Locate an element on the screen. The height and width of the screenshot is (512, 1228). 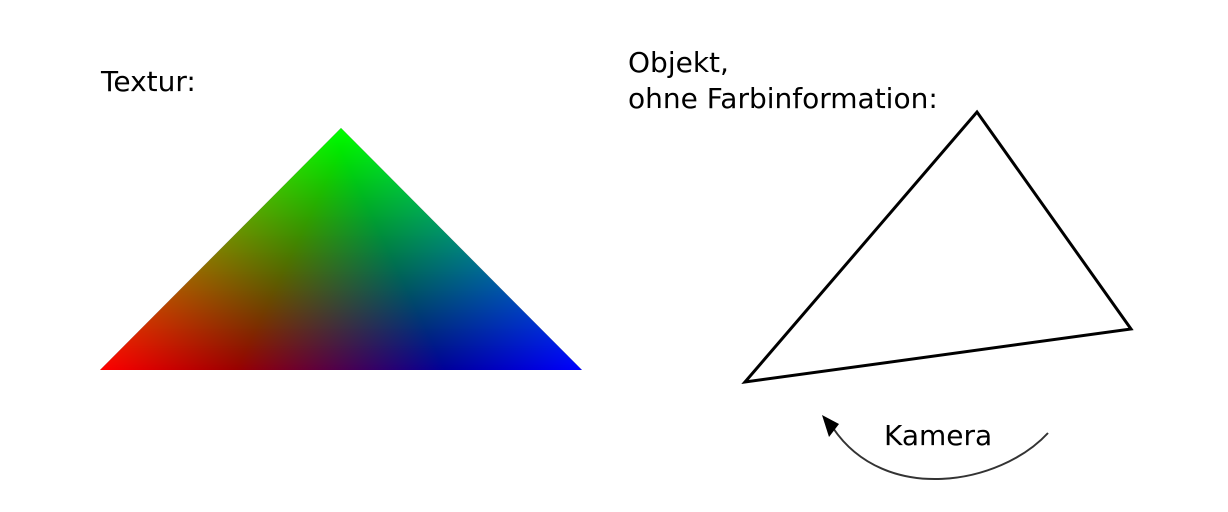
camera-arrow is located at coordinates (935, 448).